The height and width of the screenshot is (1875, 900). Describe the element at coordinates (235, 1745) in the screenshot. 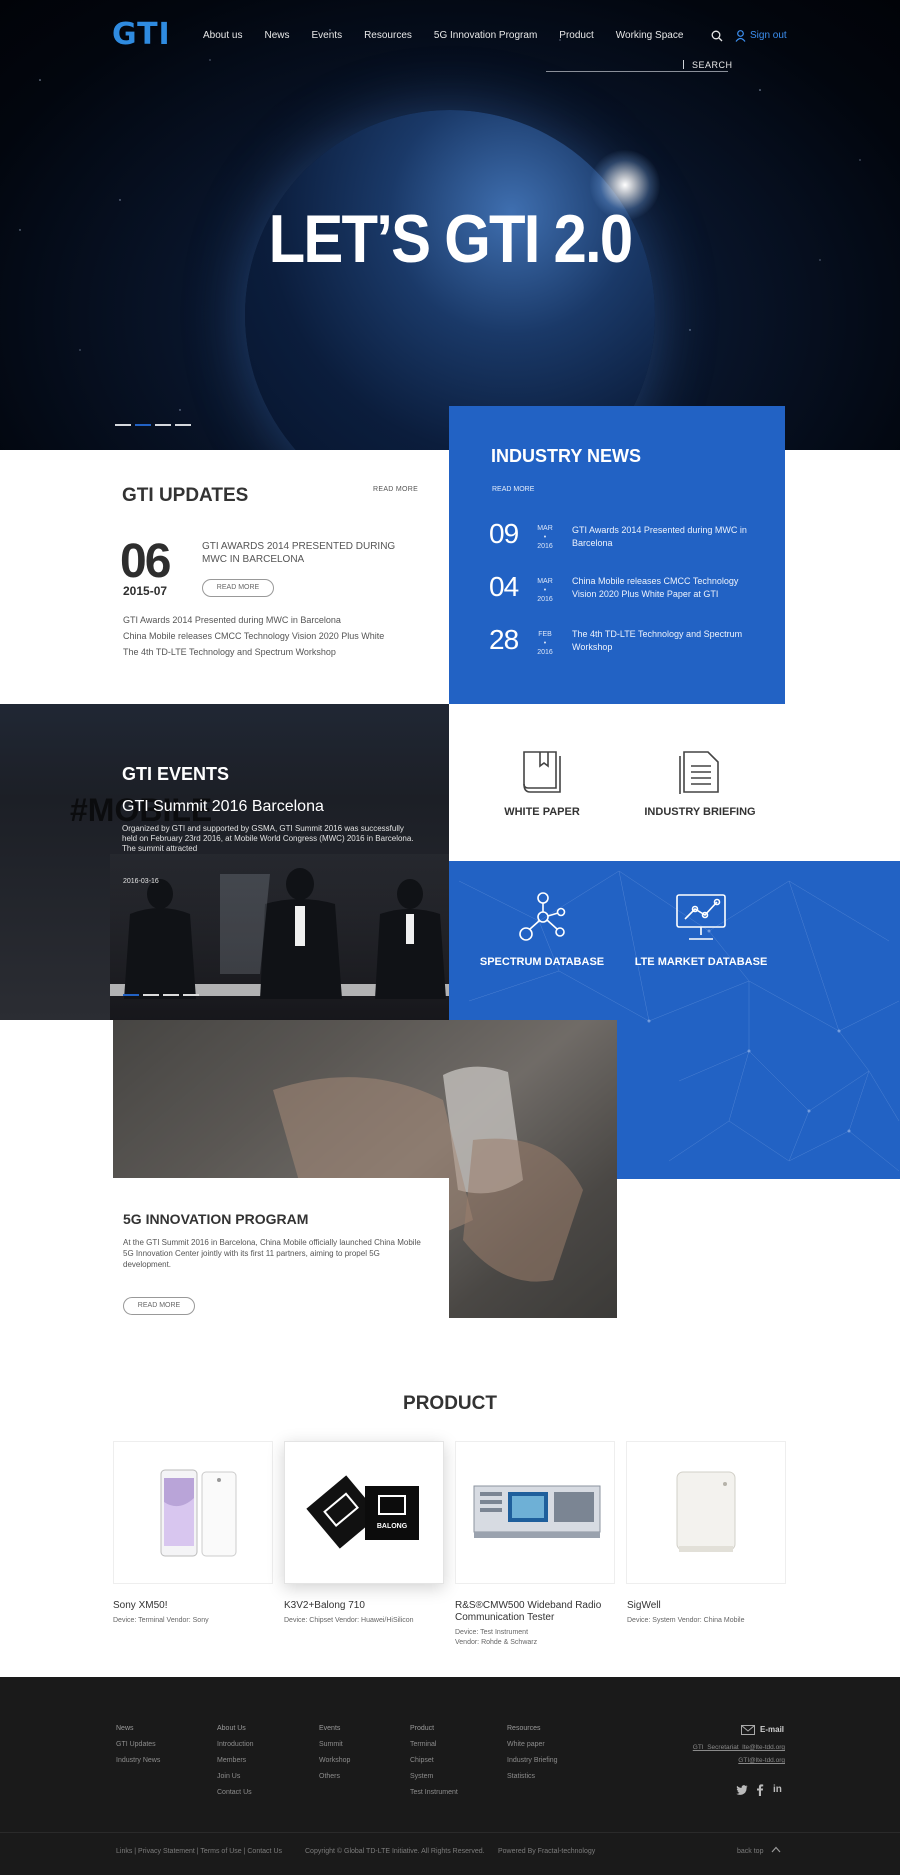

I see `footer-link: Introduction` at that location.